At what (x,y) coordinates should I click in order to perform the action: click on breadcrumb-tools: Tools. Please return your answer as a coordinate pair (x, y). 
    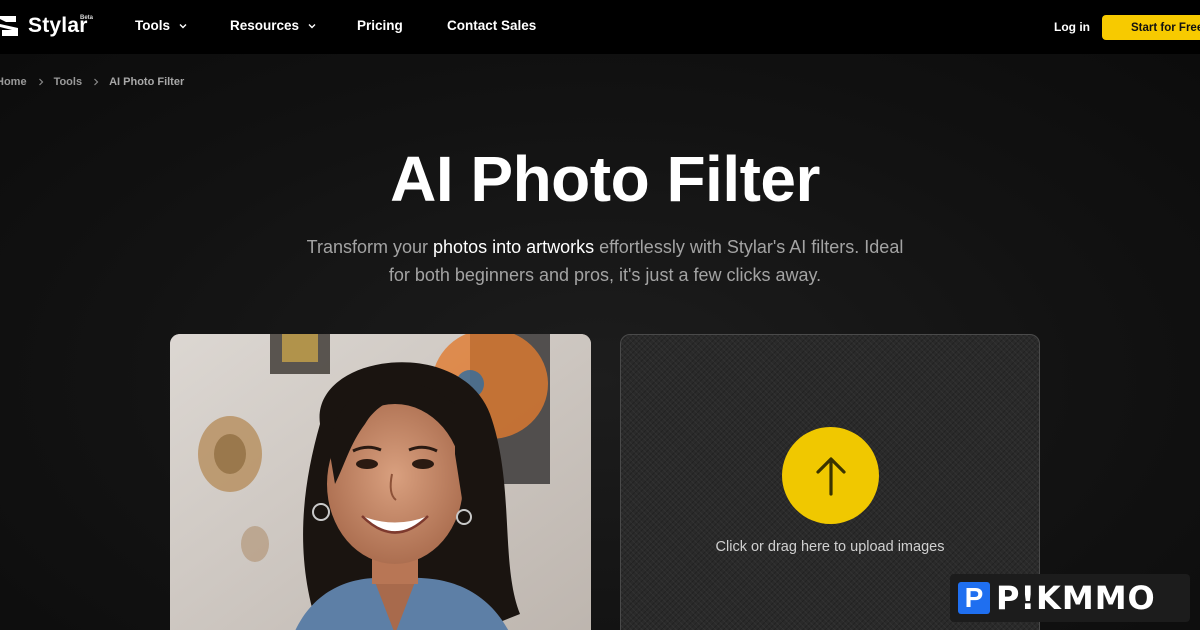
    Looking at the image, I should click on (68, 82).